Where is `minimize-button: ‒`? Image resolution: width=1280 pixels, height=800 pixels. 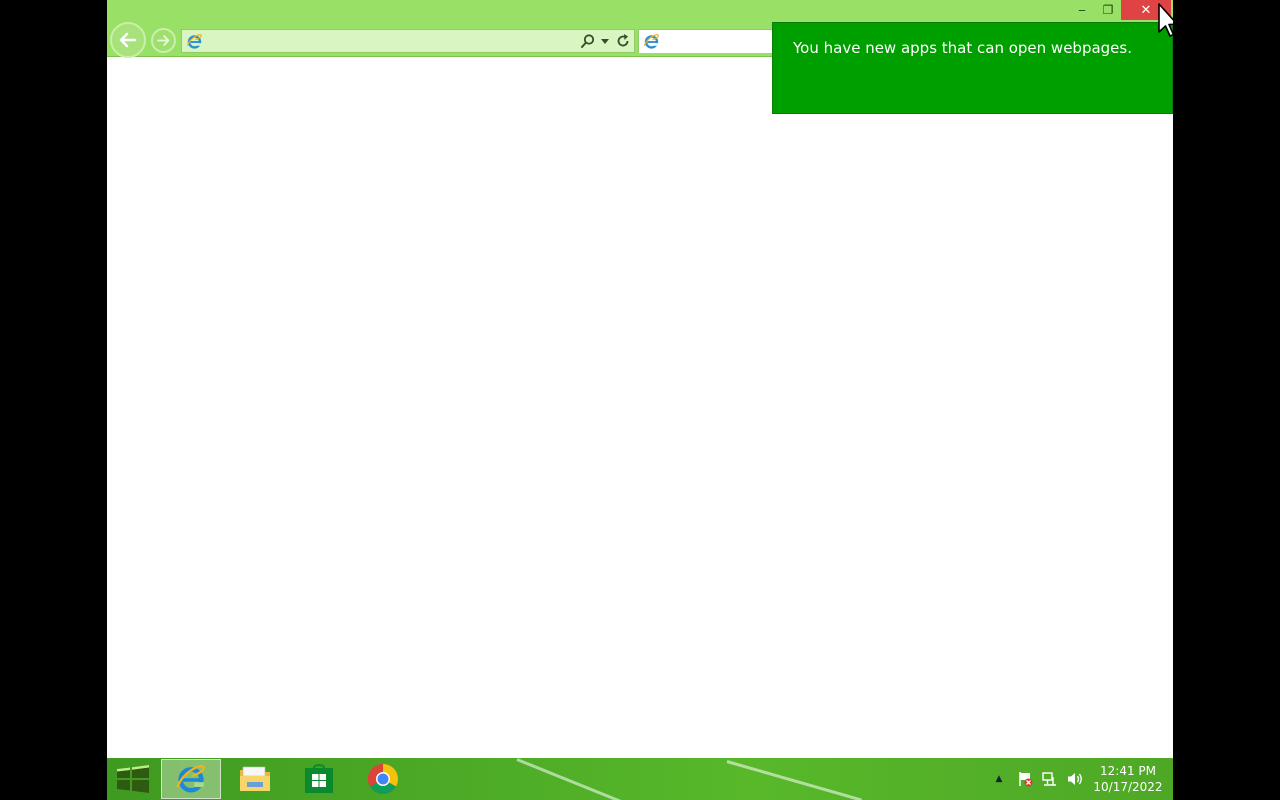 minimize-button: ‒ is located at coordinates (1082, 10).